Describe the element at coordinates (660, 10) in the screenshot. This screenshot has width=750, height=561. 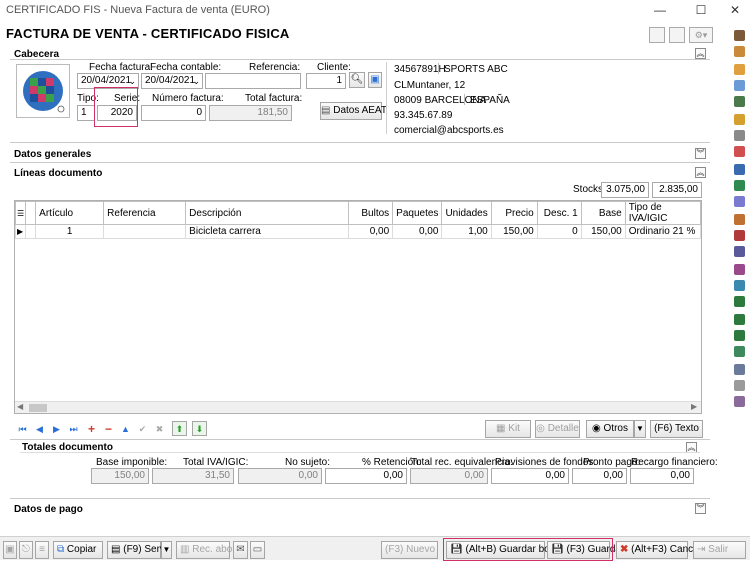
I see `minimize-button: —` at that location.